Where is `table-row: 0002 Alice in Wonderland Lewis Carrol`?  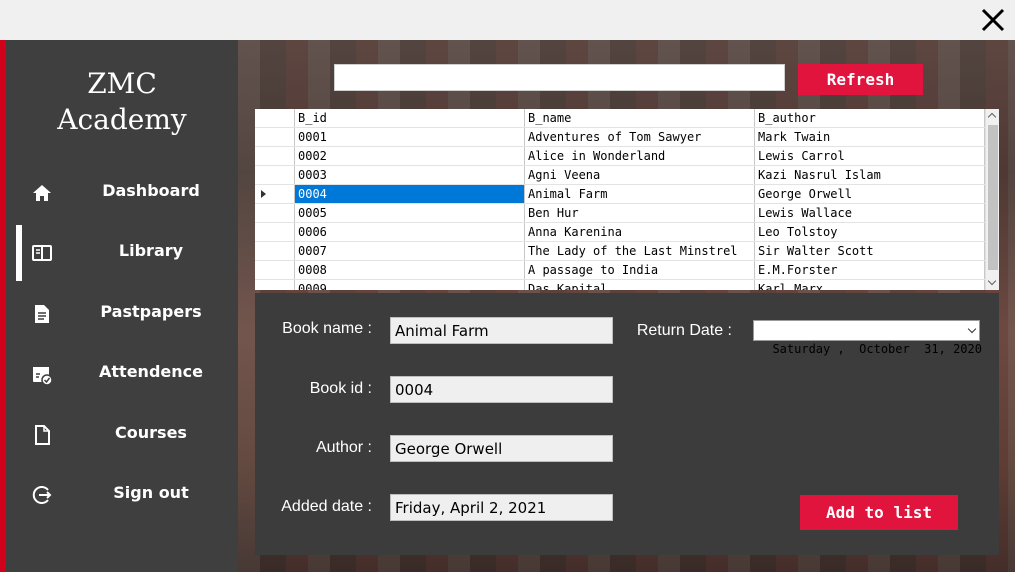
table-row: 0002 Alice in Wonderland Lewis Carrol is located at coordinates (620, 156).